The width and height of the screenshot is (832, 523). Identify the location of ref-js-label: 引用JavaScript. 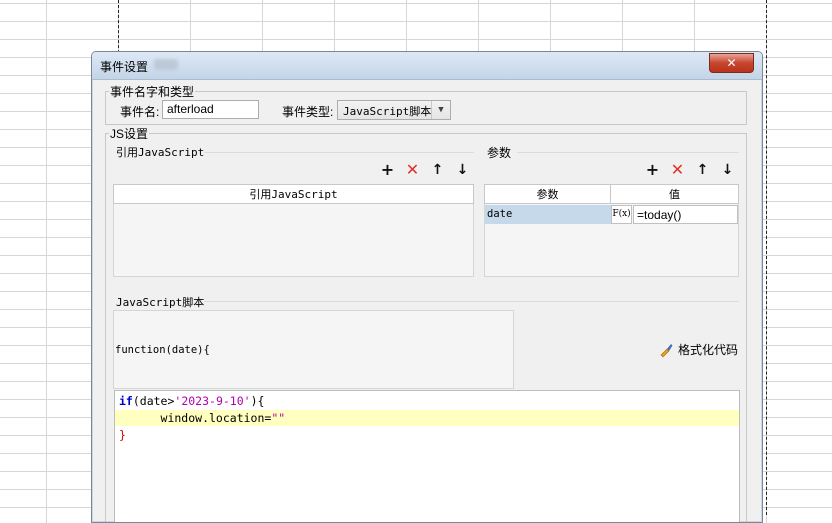
(160, 152).